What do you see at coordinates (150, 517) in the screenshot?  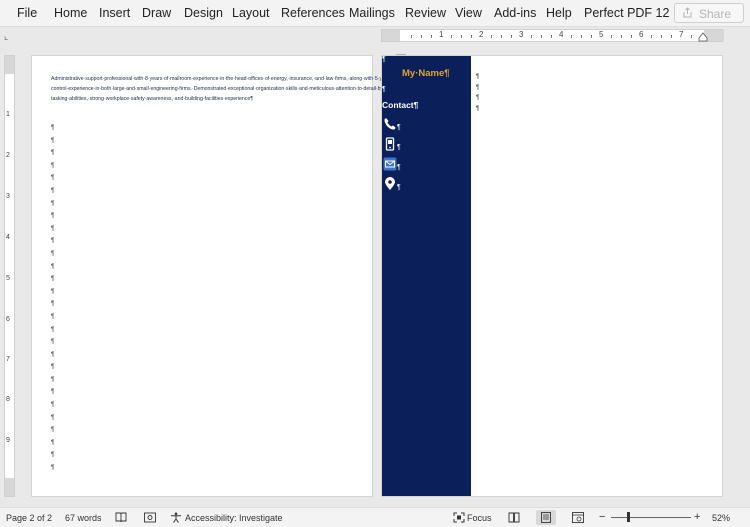 I see `macro-recording-icon` at bounding box center [150, 517].